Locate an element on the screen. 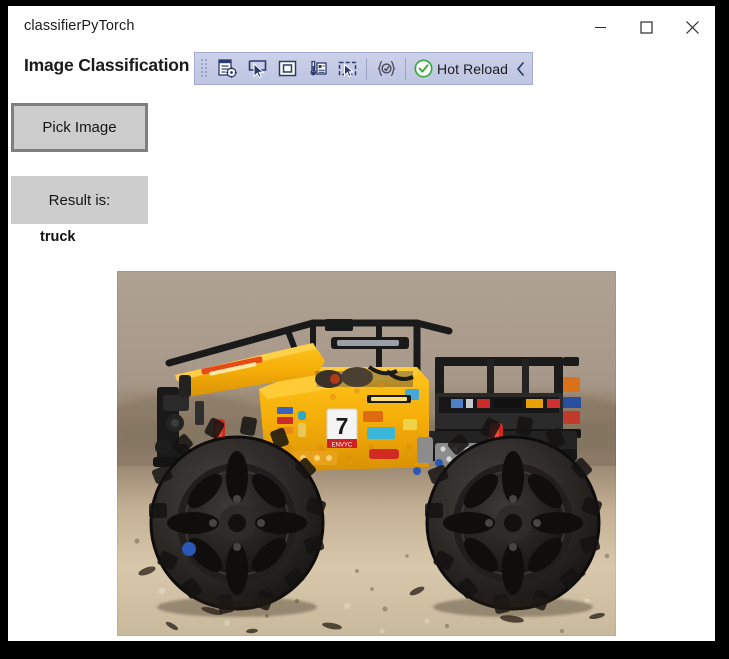  track-focused-element-button is located at coordinates (347, 69).